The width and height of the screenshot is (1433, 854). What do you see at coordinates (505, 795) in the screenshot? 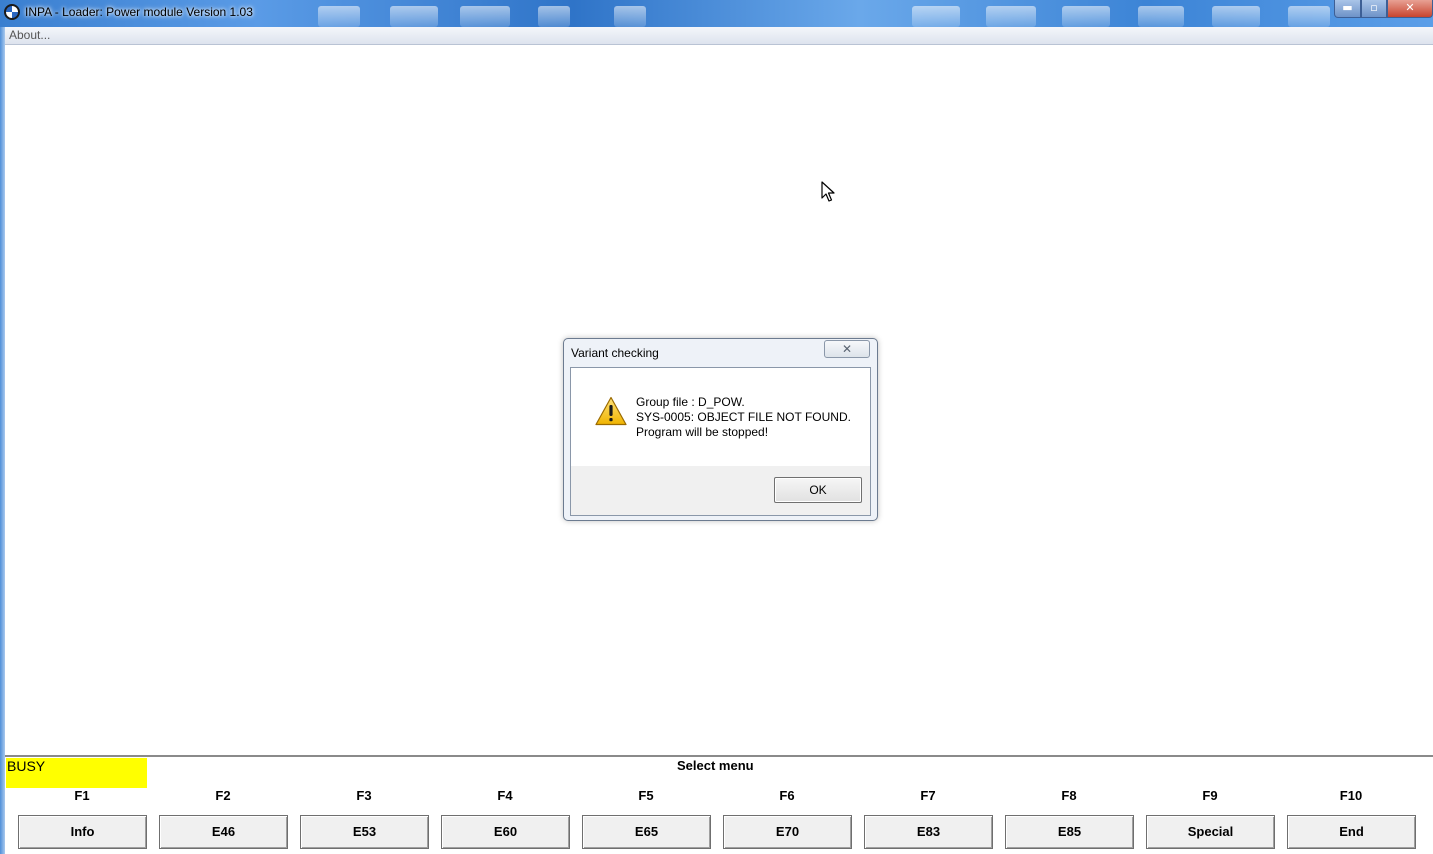
I see `fkey-label-f4: F4` at bounding box center [505, 795].